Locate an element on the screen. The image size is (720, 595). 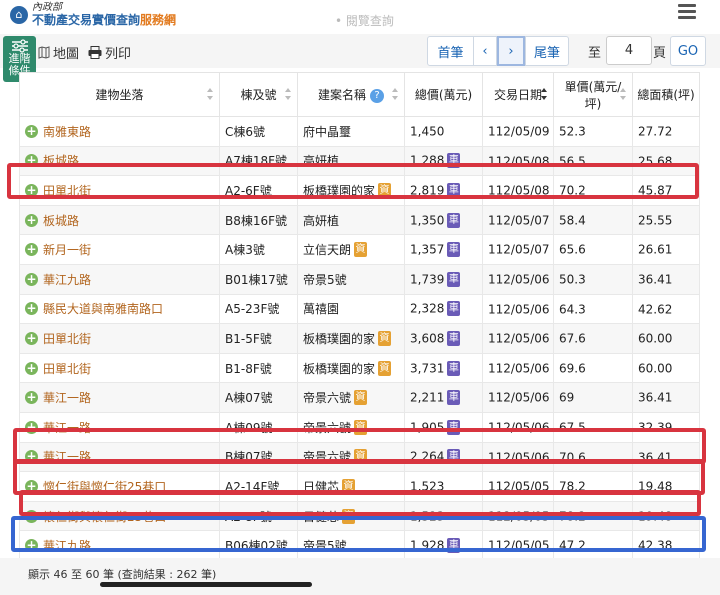
cell-location: + 新月一街 is located at coordinates (119, 249).